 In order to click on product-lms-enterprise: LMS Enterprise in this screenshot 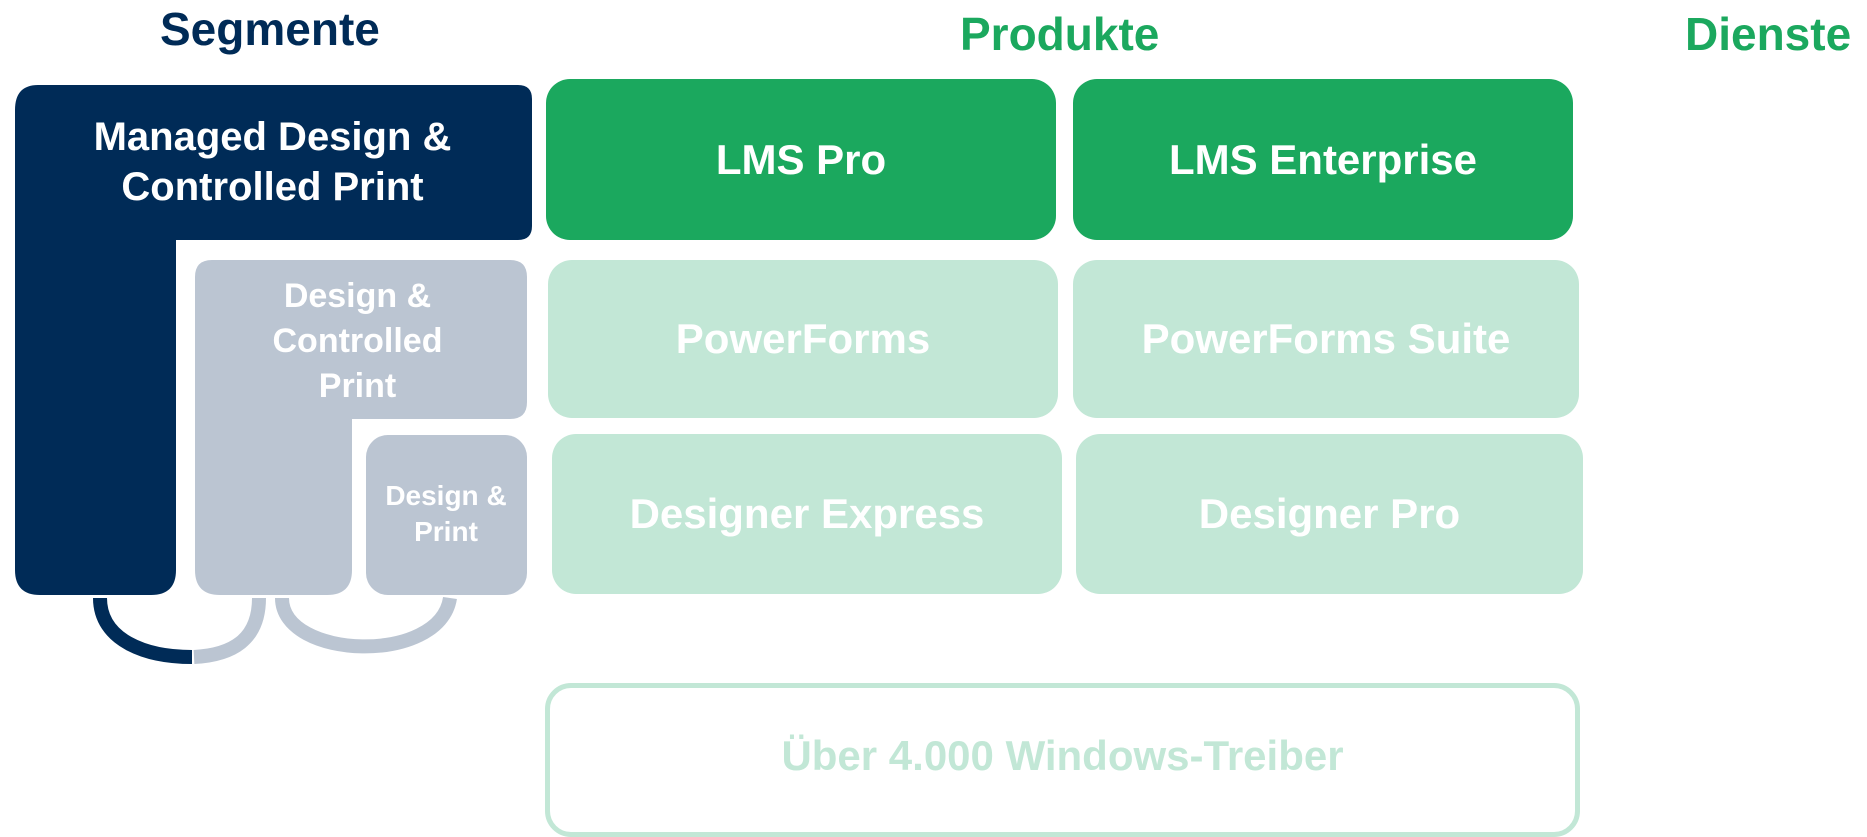, I will do `click(1323, 159)`.